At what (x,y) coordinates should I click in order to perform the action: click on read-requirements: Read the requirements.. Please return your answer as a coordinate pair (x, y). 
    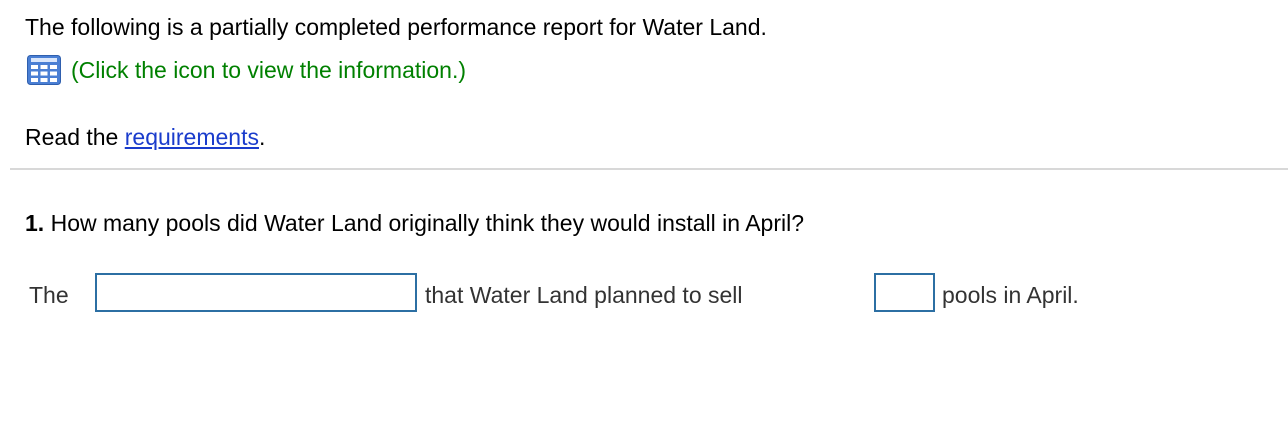
    Looking at the image, I should click on (145, 137).